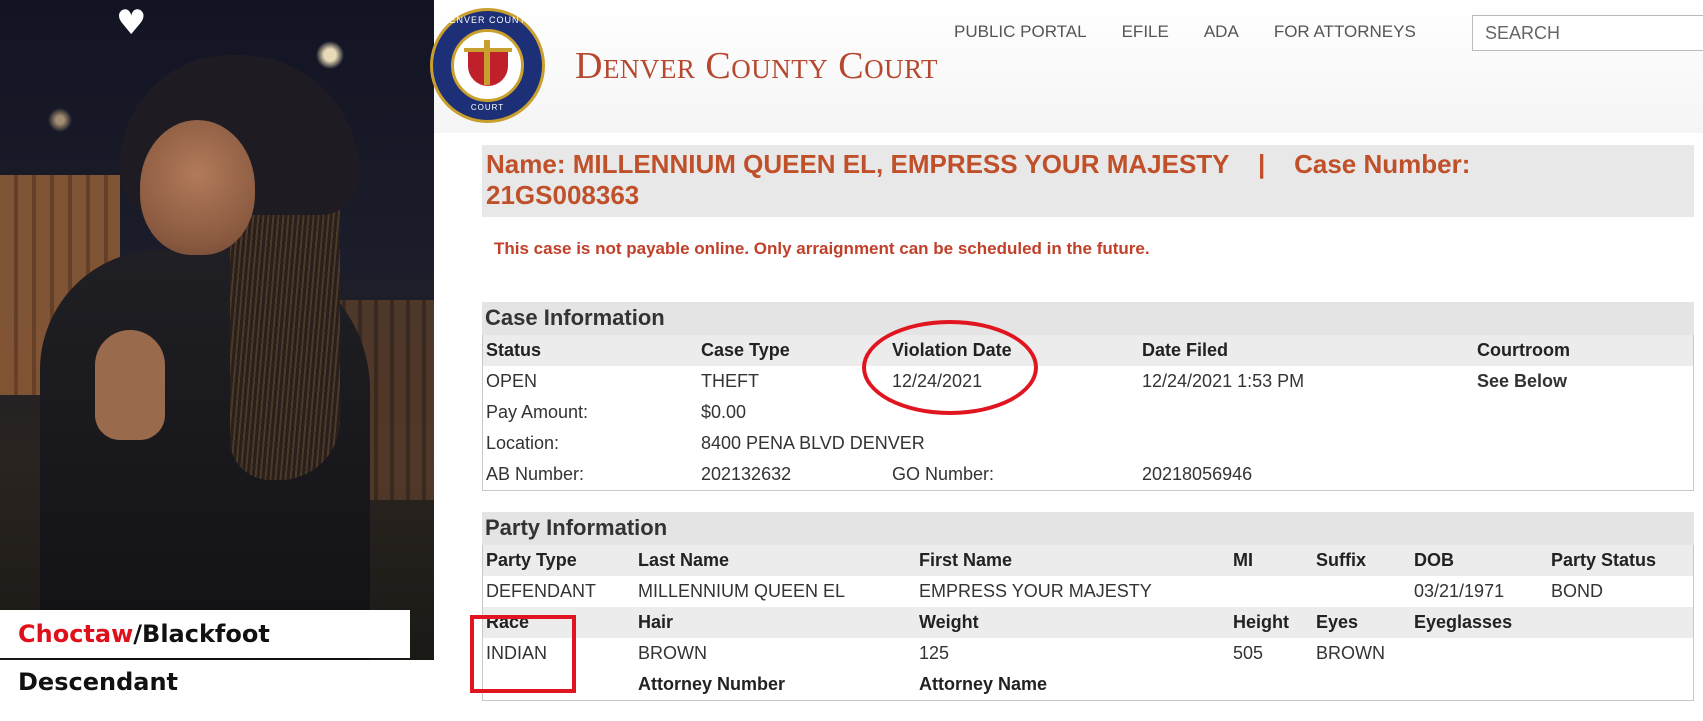  Describe the element at coordinates (1604, 560) in the screenshot. I see `header-party-status: Party Status` at that location.